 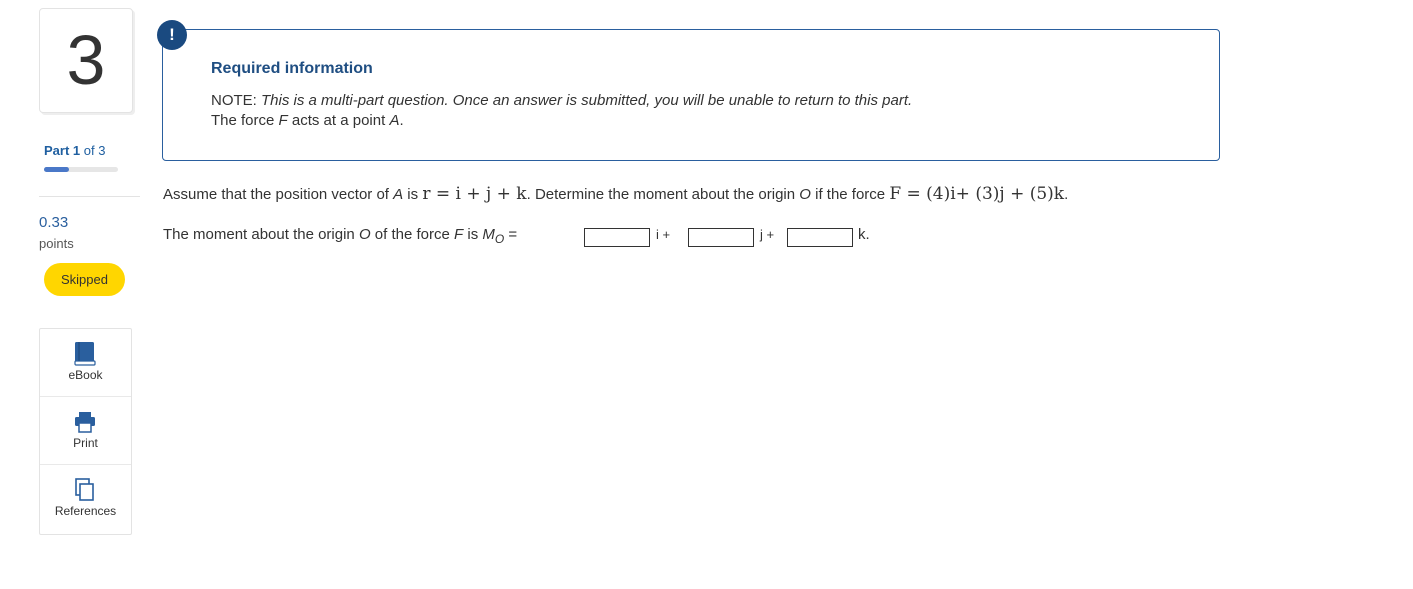 I want to click on sidebar-divider, so click(x=89, y=196).